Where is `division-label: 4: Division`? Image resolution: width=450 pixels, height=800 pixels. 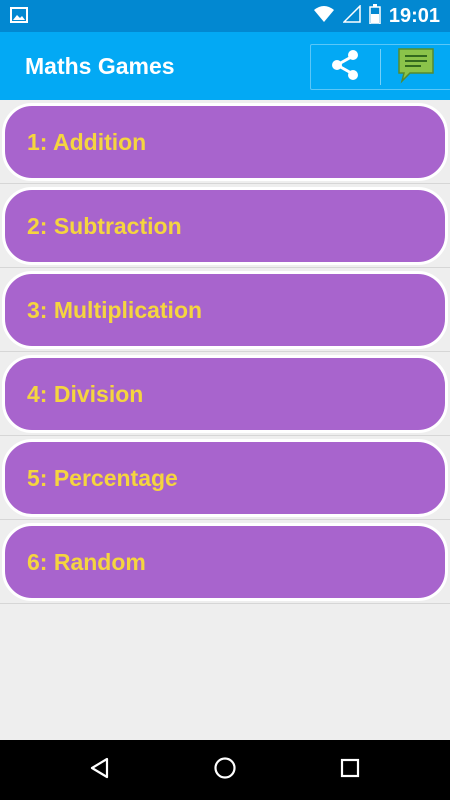
division-label: 4: Division is located at coordinates (85, 393).